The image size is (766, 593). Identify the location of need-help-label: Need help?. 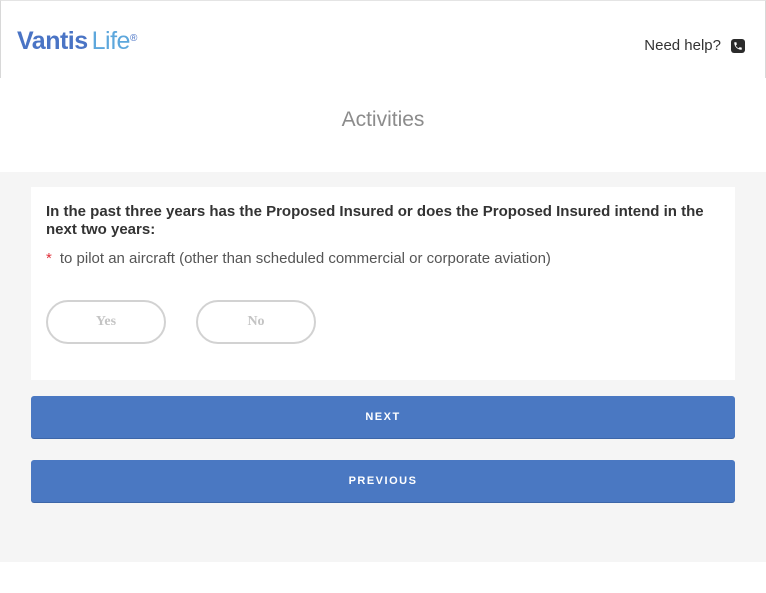
(682, 45).